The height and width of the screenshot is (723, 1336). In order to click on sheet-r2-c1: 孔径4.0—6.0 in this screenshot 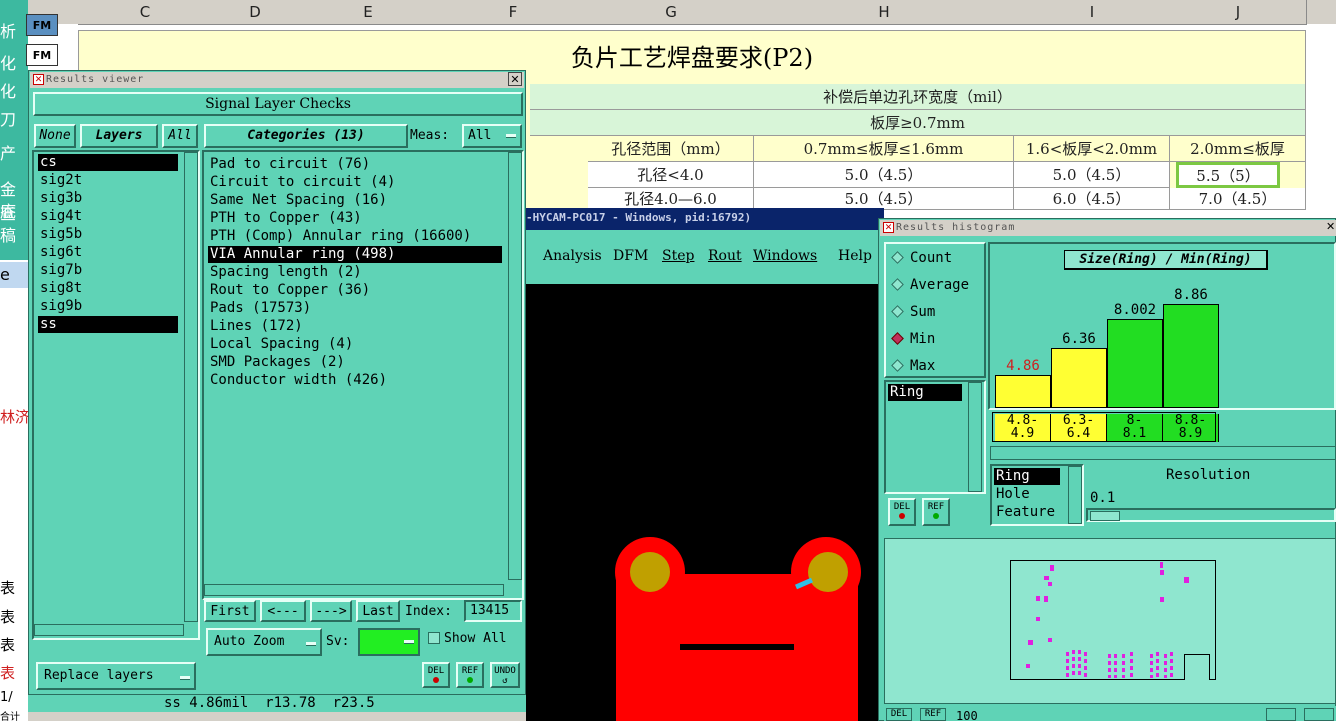, I will do `click(671, 199)`.